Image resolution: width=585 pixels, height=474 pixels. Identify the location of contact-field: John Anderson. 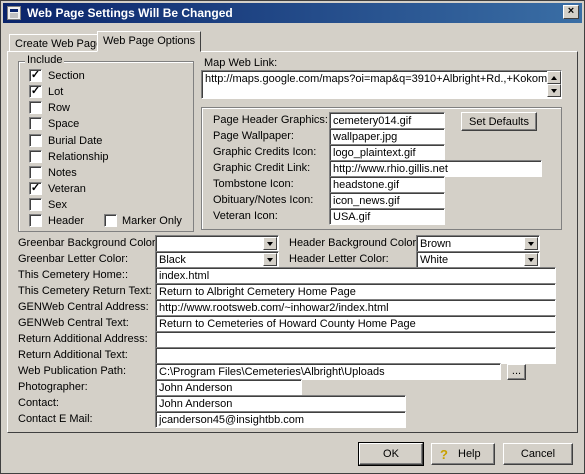
(280, 403).